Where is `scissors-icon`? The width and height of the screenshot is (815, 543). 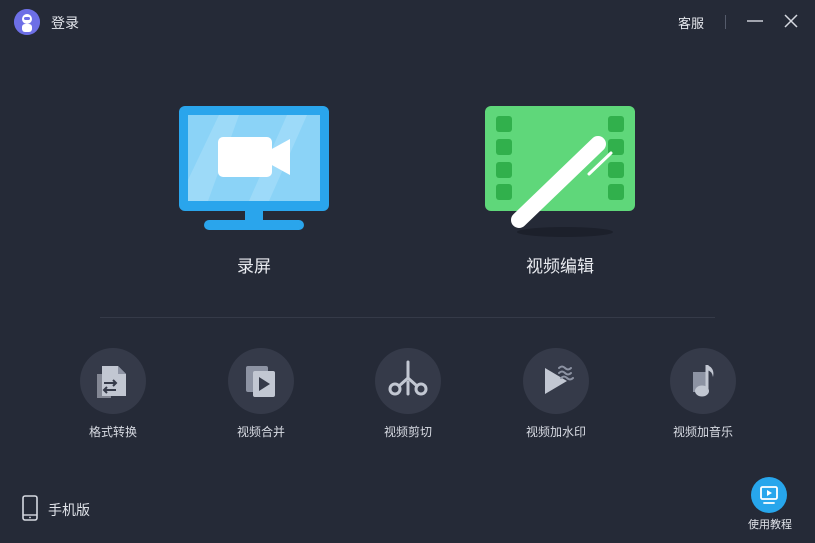
scissors-icon is located at coordinates (408, 381).